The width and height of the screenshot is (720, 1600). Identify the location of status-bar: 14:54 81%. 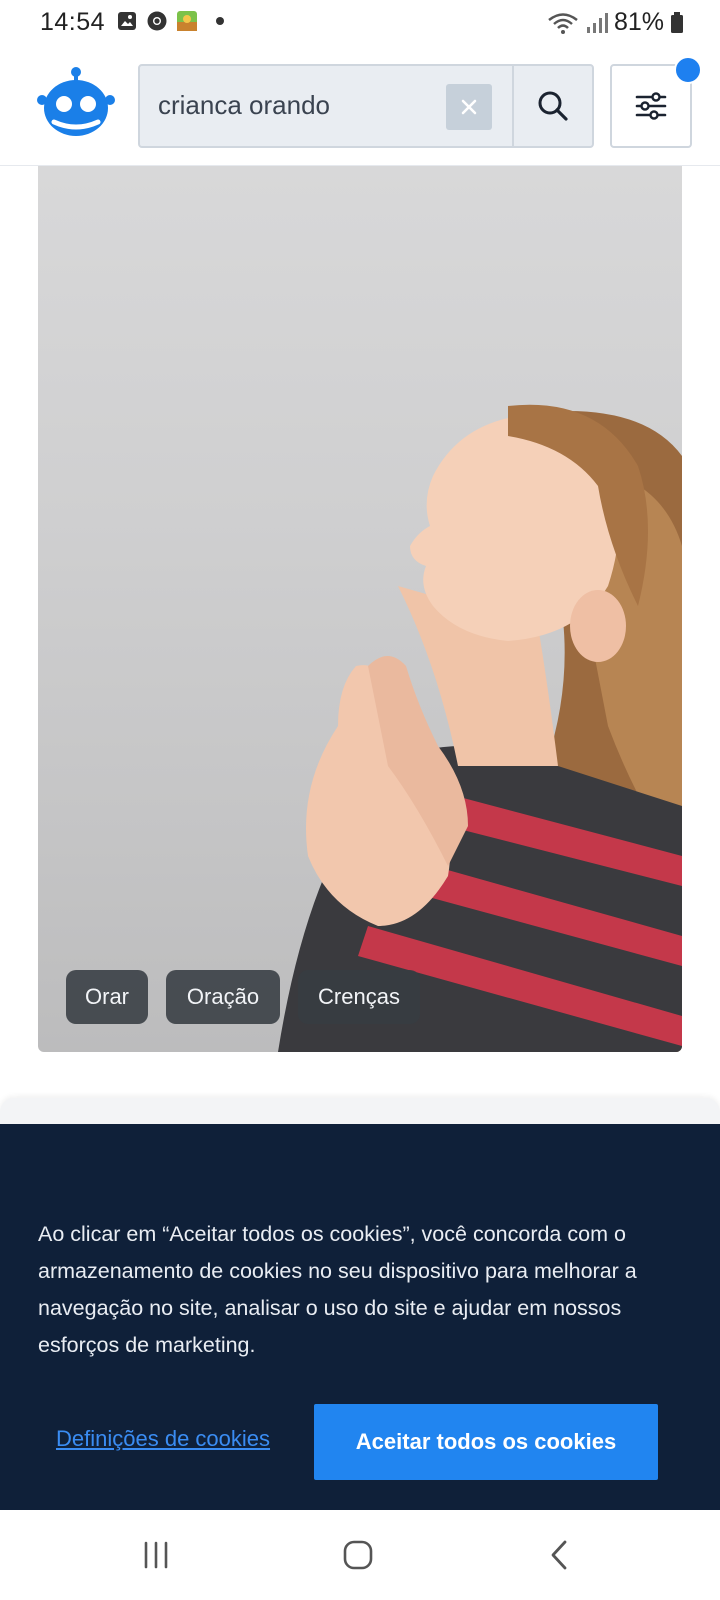
(360, 24).